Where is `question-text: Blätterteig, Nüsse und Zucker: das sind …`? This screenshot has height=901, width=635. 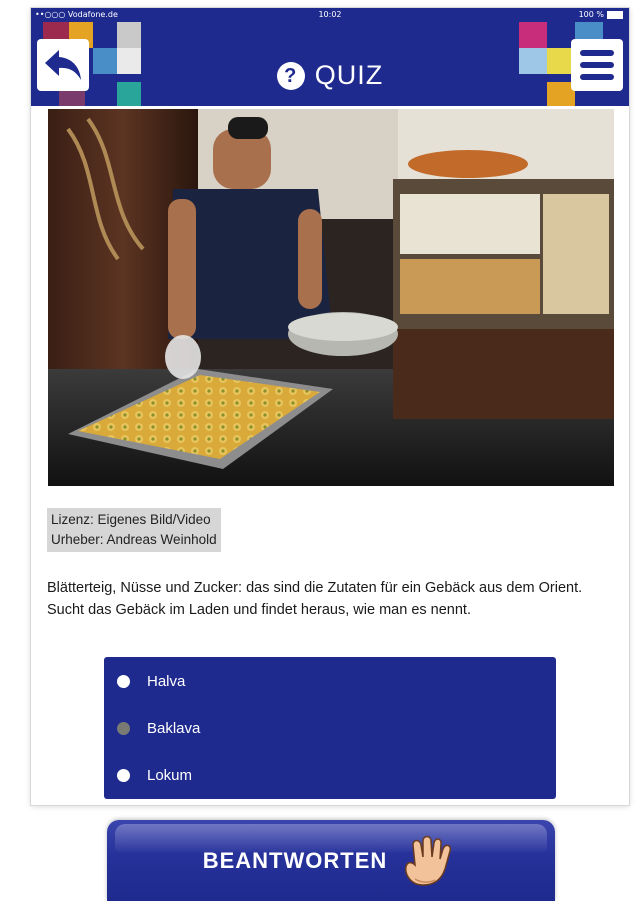 question-text: Blätterteig, Nüsse und Zucker: das sind … is located at coordinates (327, 599).